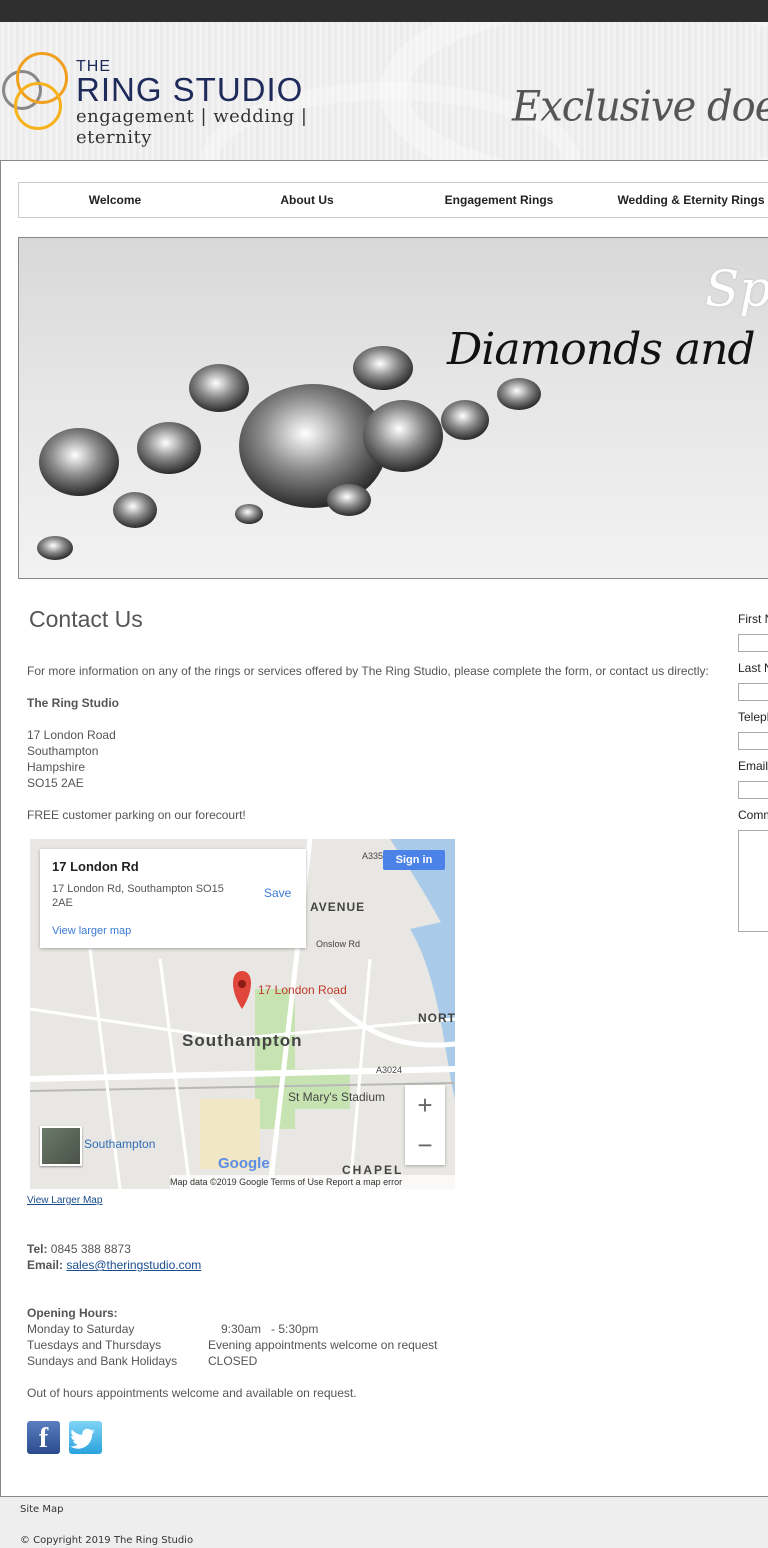 The width and height of the screenshot is (768, 1548). I want to click on twitter-icon, so click(85, 1437).